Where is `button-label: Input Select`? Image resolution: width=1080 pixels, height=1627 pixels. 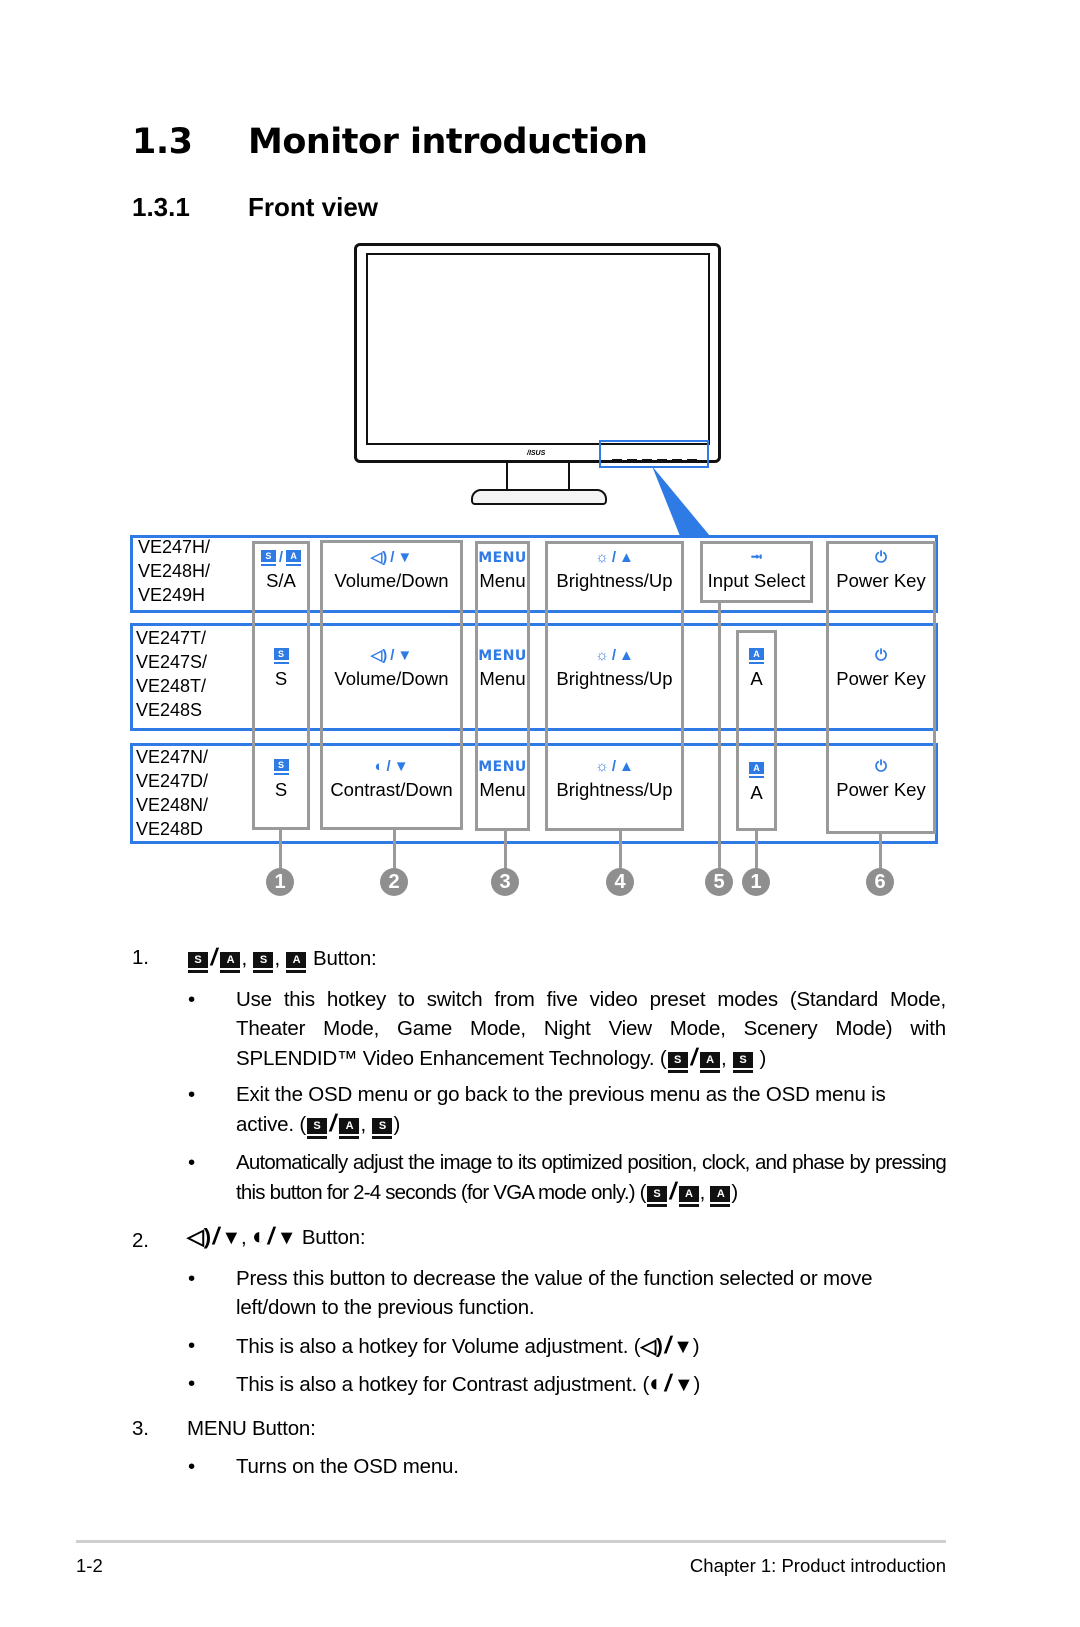
button-label: Input Select is located at coordinates (756, 580).